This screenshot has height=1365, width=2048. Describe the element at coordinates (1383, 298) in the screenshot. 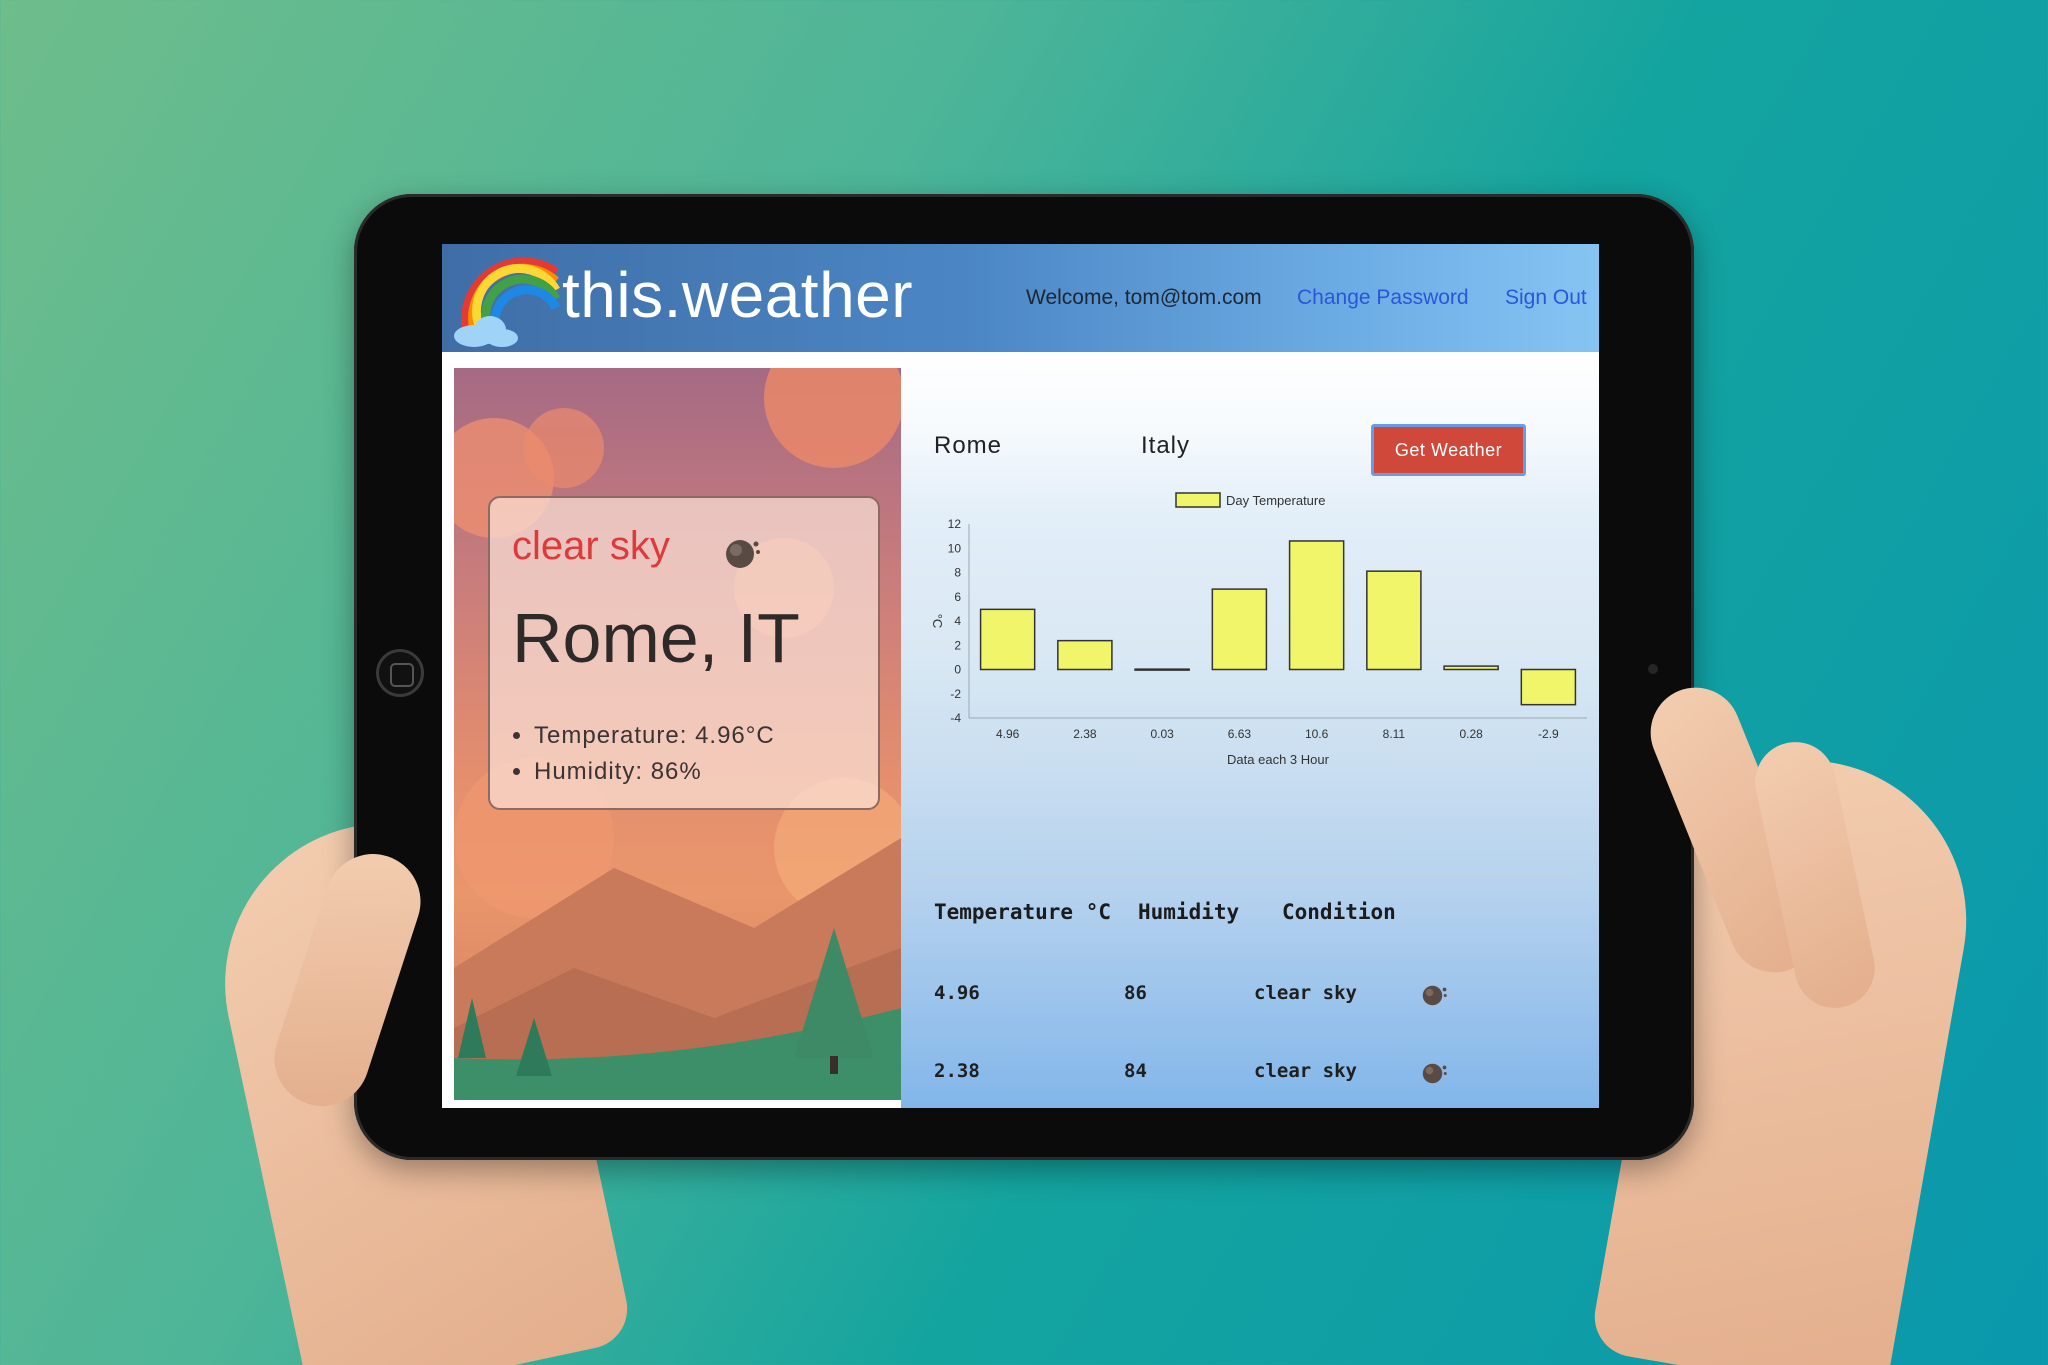

I see `change-password-link: Change Password` at that location.